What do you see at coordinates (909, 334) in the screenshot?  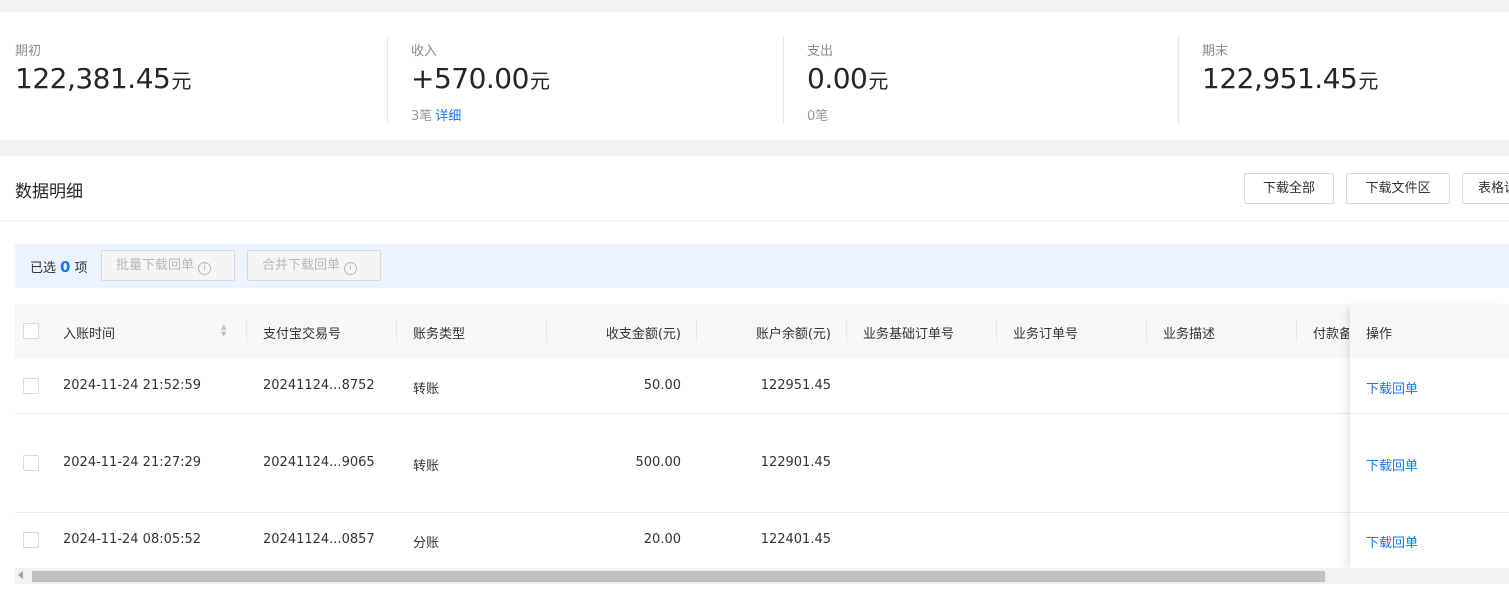 I see `col-base-order: 业务基础订单号` at bounding box center [909, 334].